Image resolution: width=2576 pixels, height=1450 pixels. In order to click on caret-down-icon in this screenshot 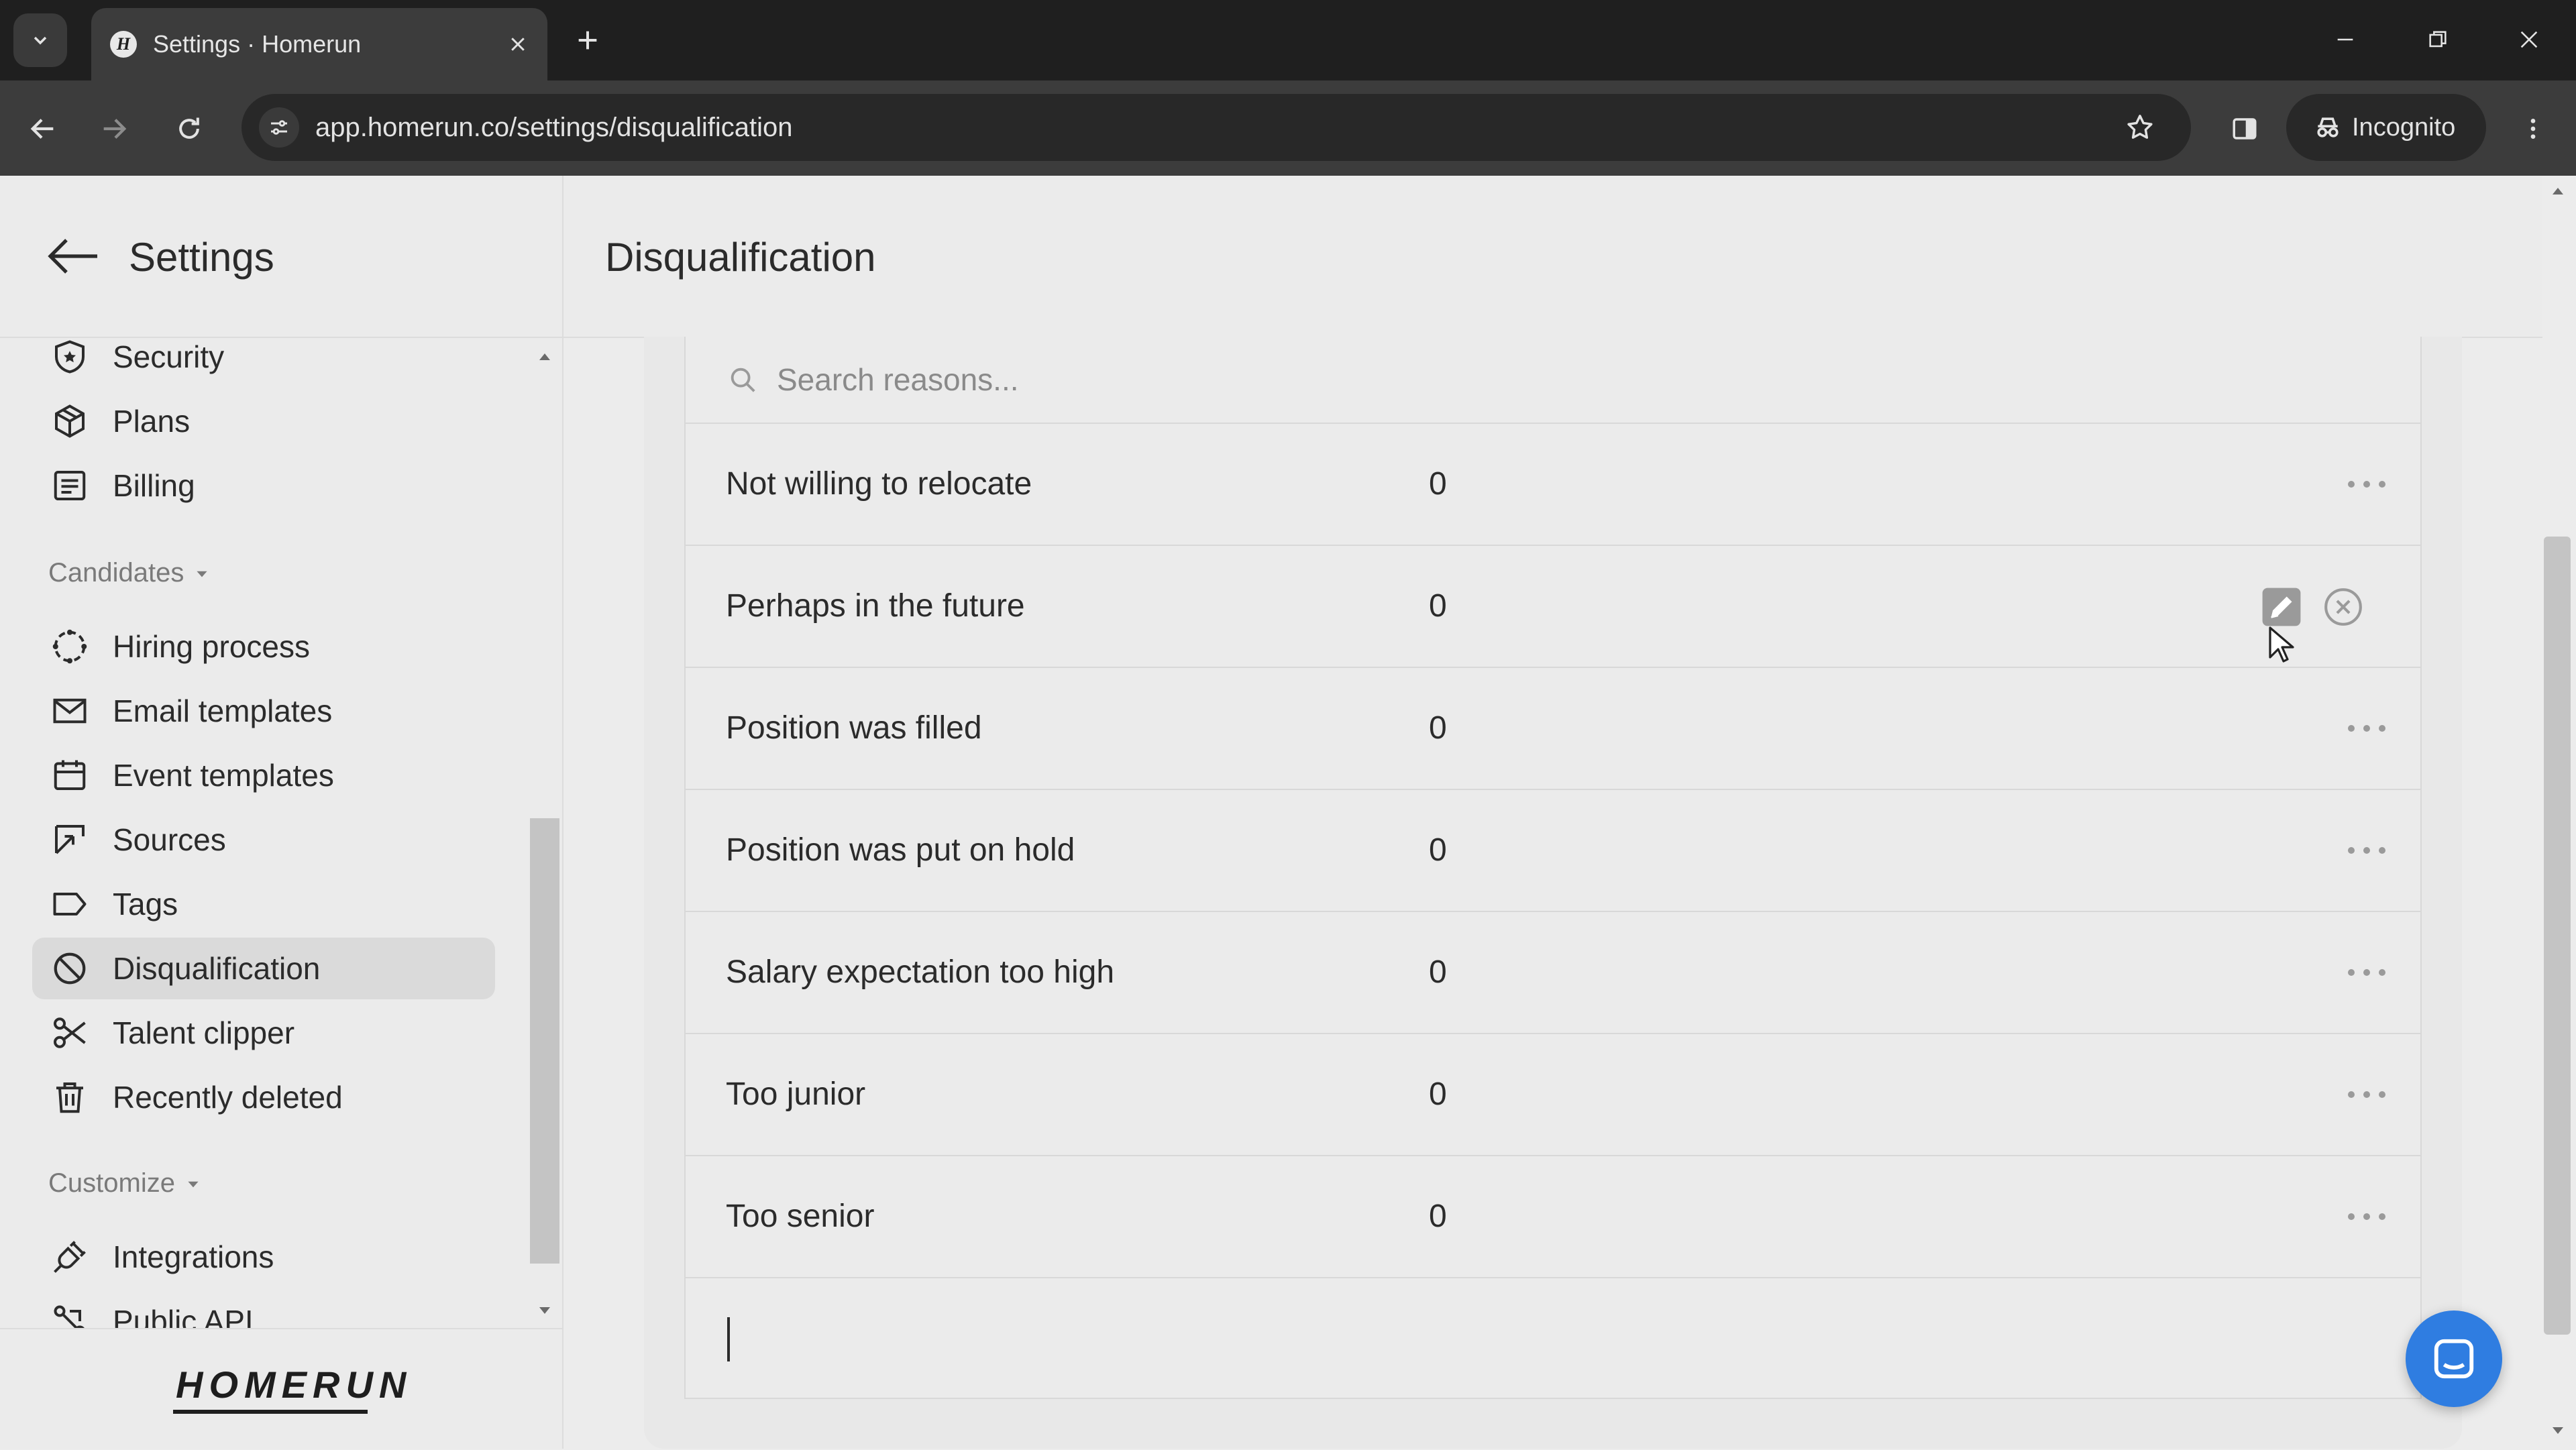, I will do `click(193, 1184)`.